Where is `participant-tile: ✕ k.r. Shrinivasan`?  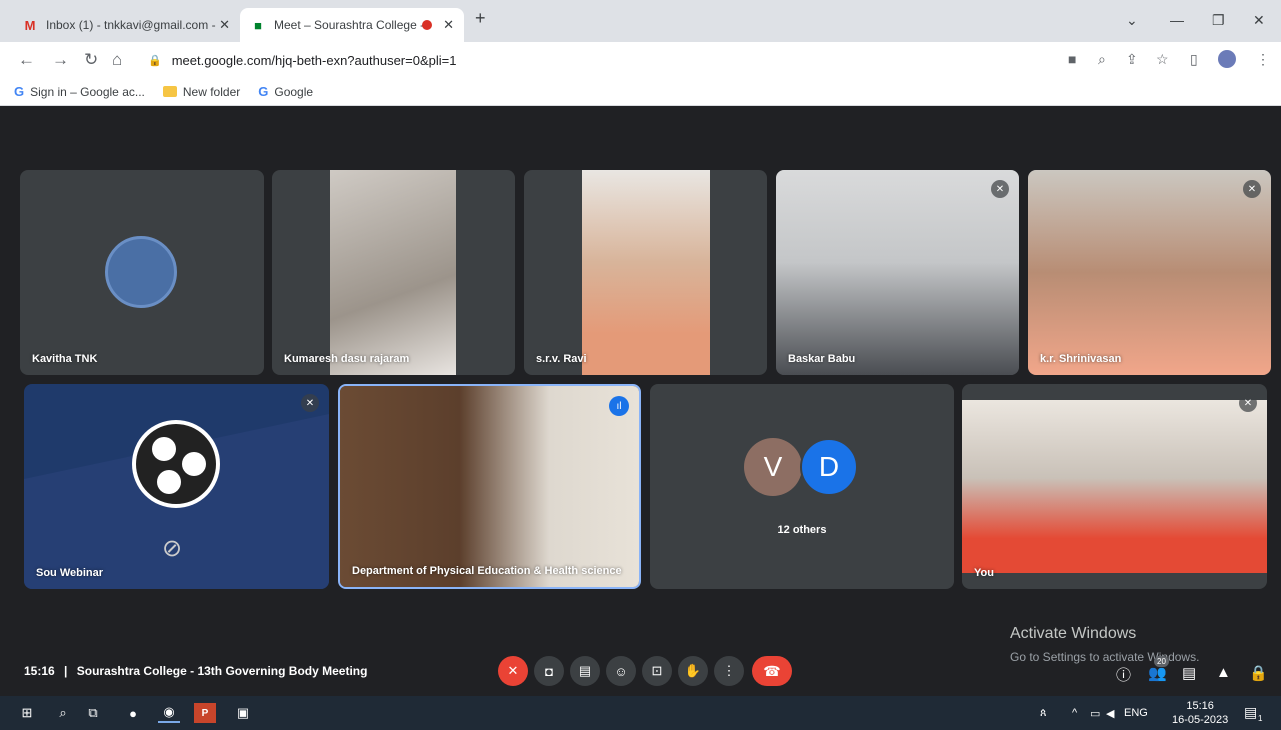 participant-tile: ✕ k.r. Shrinivasan is located at coordinates (1149, 272).